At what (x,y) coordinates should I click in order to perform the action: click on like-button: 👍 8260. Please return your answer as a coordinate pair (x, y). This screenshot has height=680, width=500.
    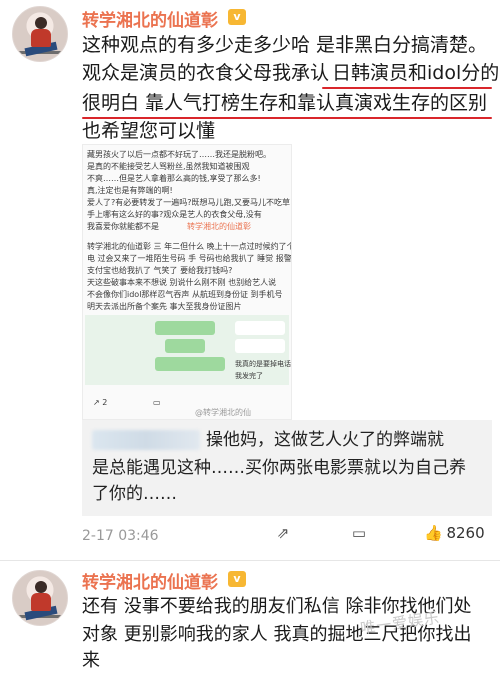
    Looking at the image, I should click on (454, 533).